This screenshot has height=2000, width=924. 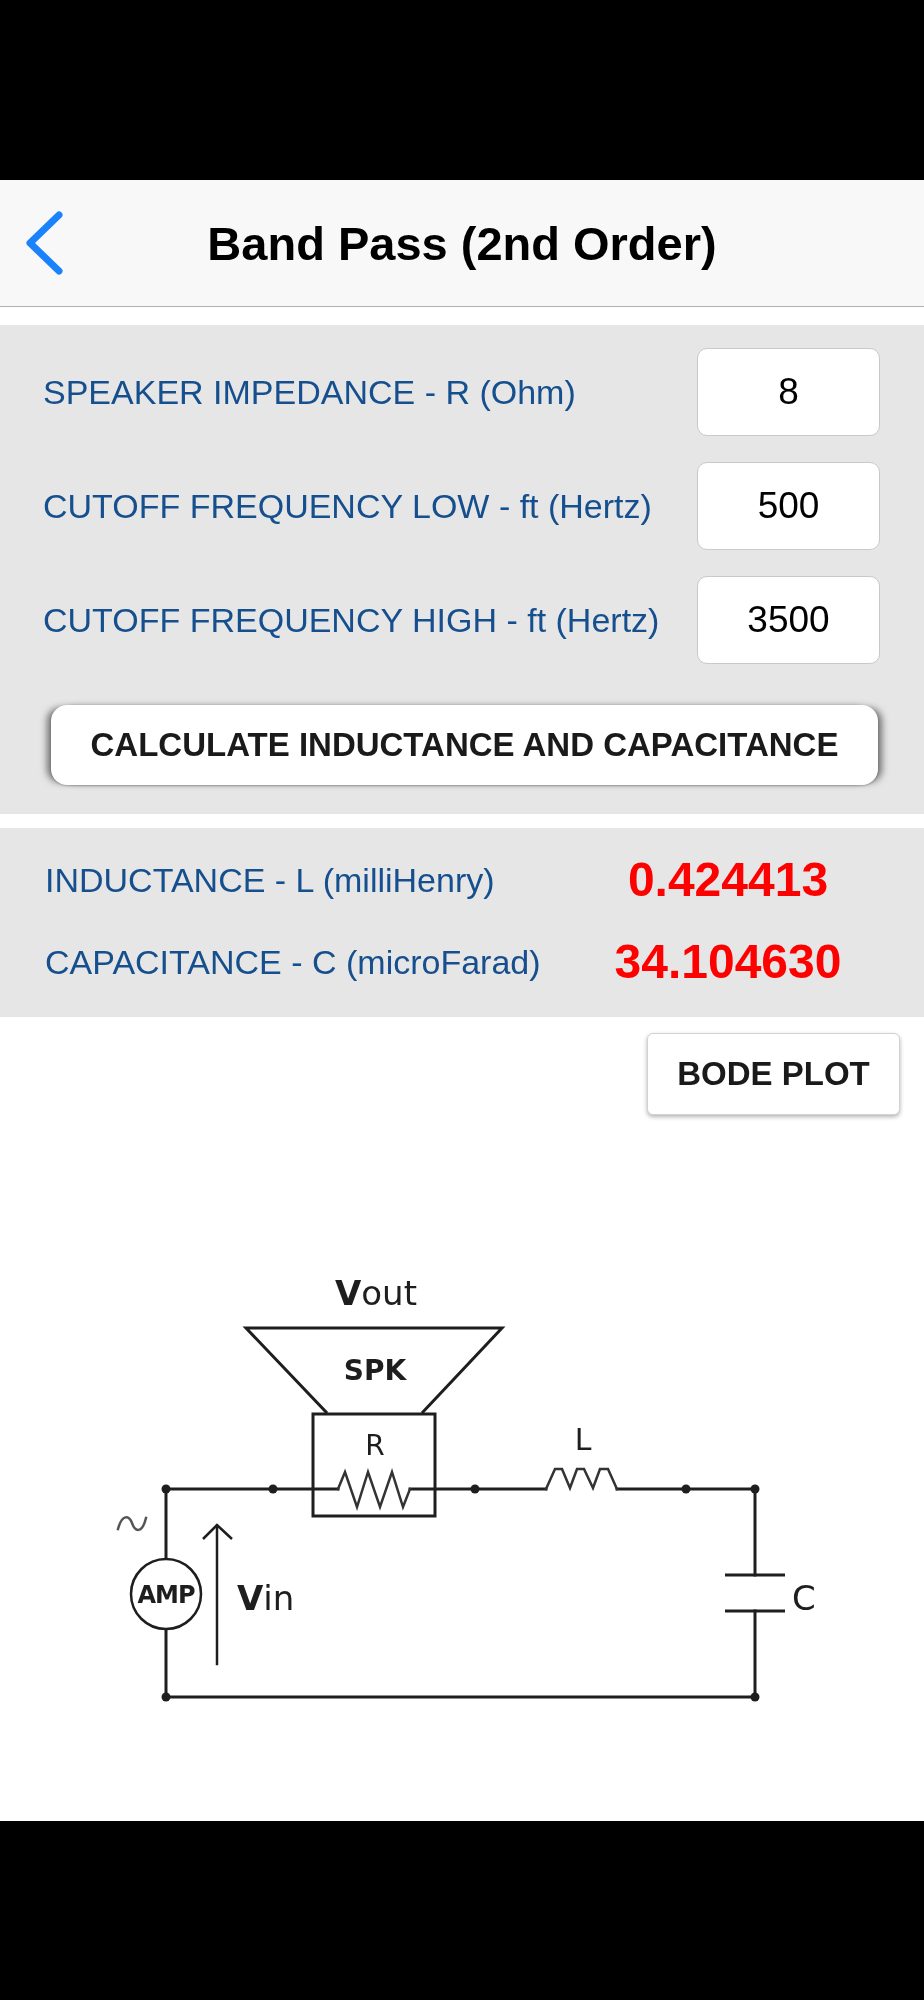 I want to click on inductor-label: L, so click(x=583, y=1440).